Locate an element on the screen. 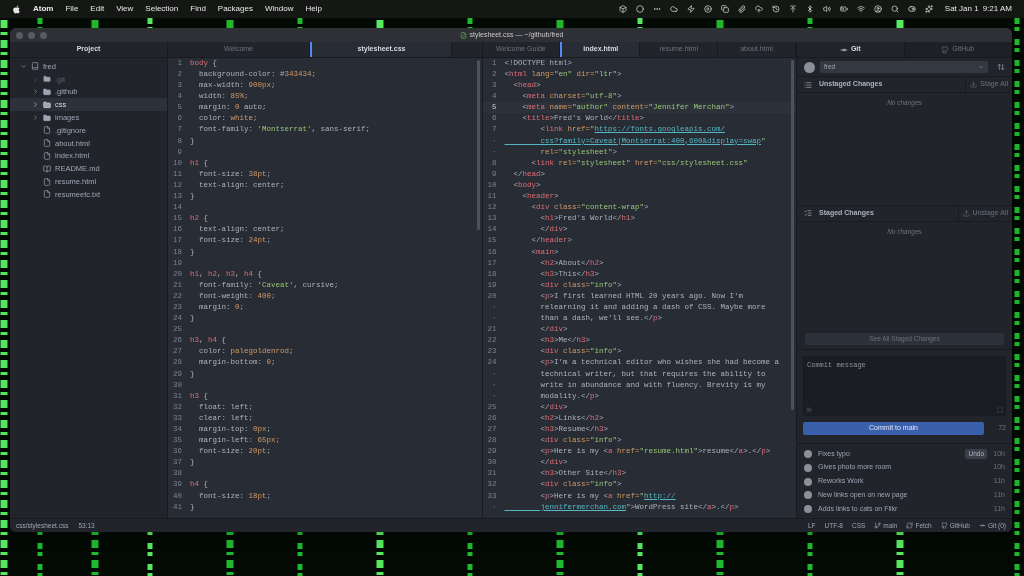 The height and width of the screenshot is (576, 1024). menu-item: Find is located at coordinates (198, 9).